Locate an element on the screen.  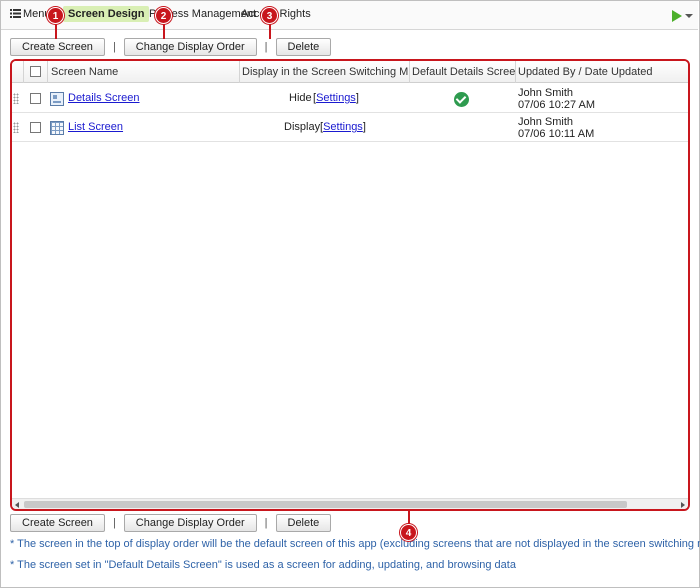
display-status: Display is located at coordinates (302, 127).